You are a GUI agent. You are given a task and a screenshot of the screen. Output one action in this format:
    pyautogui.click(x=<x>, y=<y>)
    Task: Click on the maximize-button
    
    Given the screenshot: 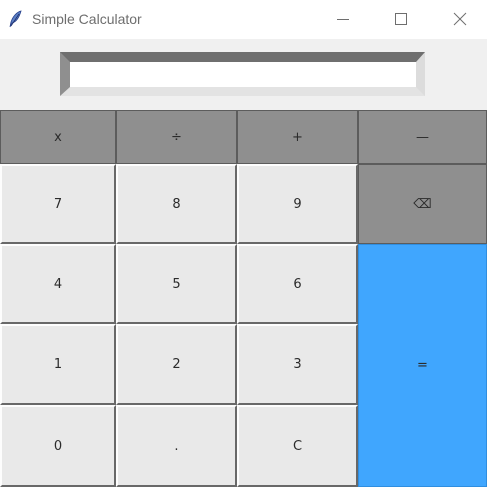 What is the action you would take?
    pyautogui.click(x=401, y=19)
    